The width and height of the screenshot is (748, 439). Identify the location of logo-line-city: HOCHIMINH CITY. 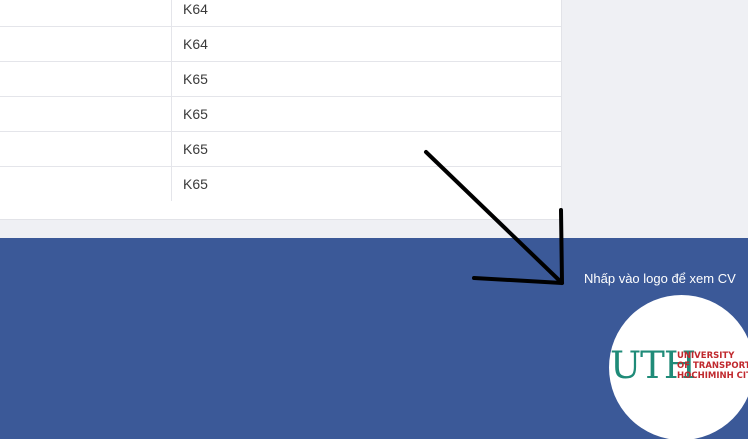
(712, 376).